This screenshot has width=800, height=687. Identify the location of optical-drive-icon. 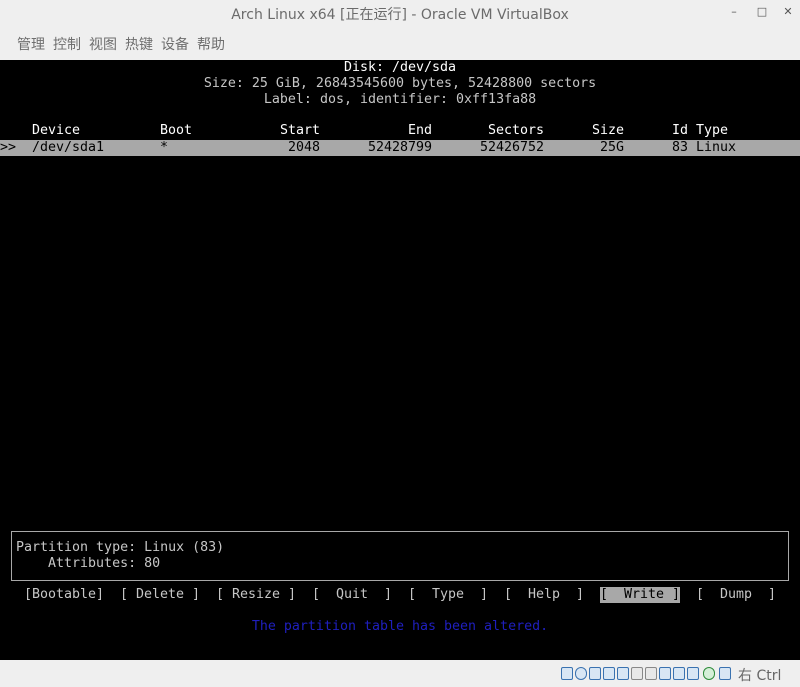
(581, 673).